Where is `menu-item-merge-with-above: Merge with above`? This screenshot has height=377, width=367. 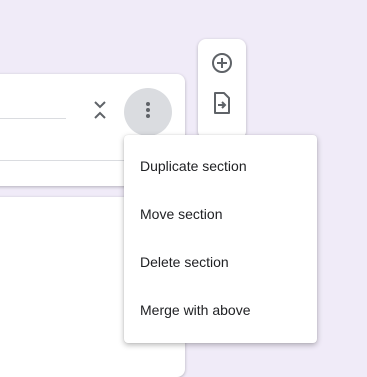
menu-item-merge-with-above: Merge with above is located at coordinates (220, 310).